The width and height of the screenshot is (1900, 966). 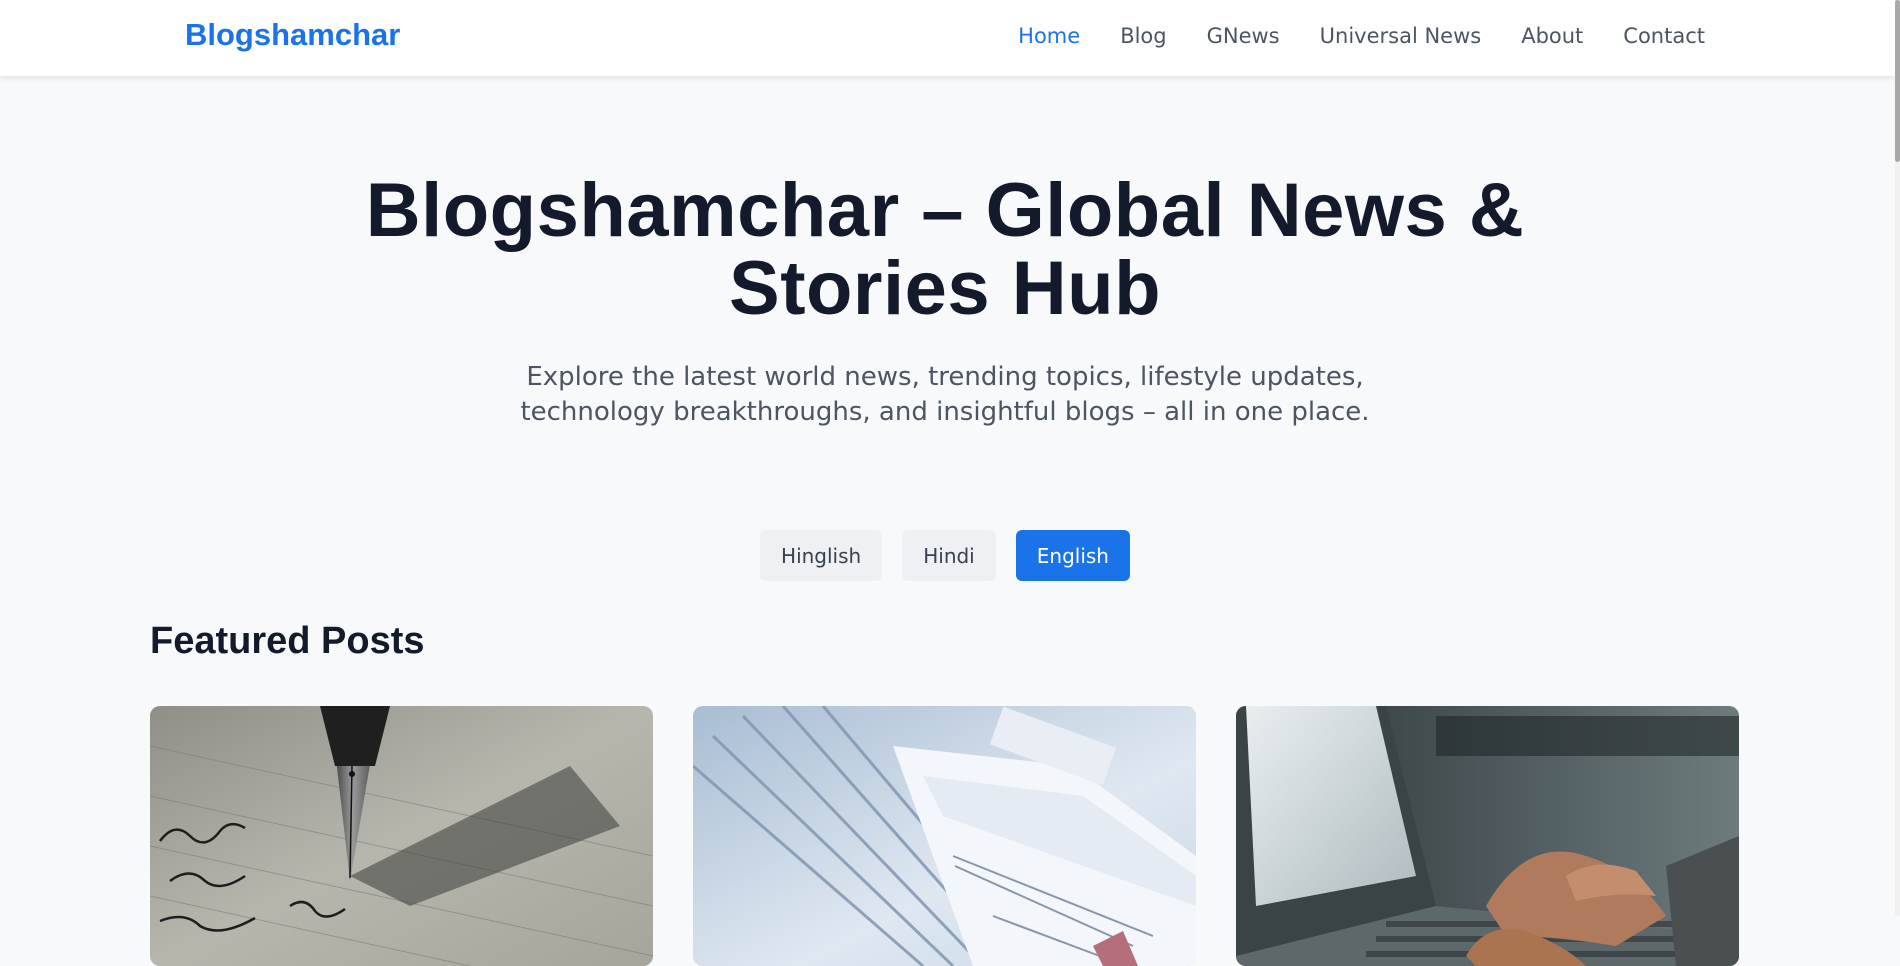 What do you see at coordinates (287, 641) in the screenshot?
I see `featured-posts-title: Featured Posts` at bounding box center [287, 641].